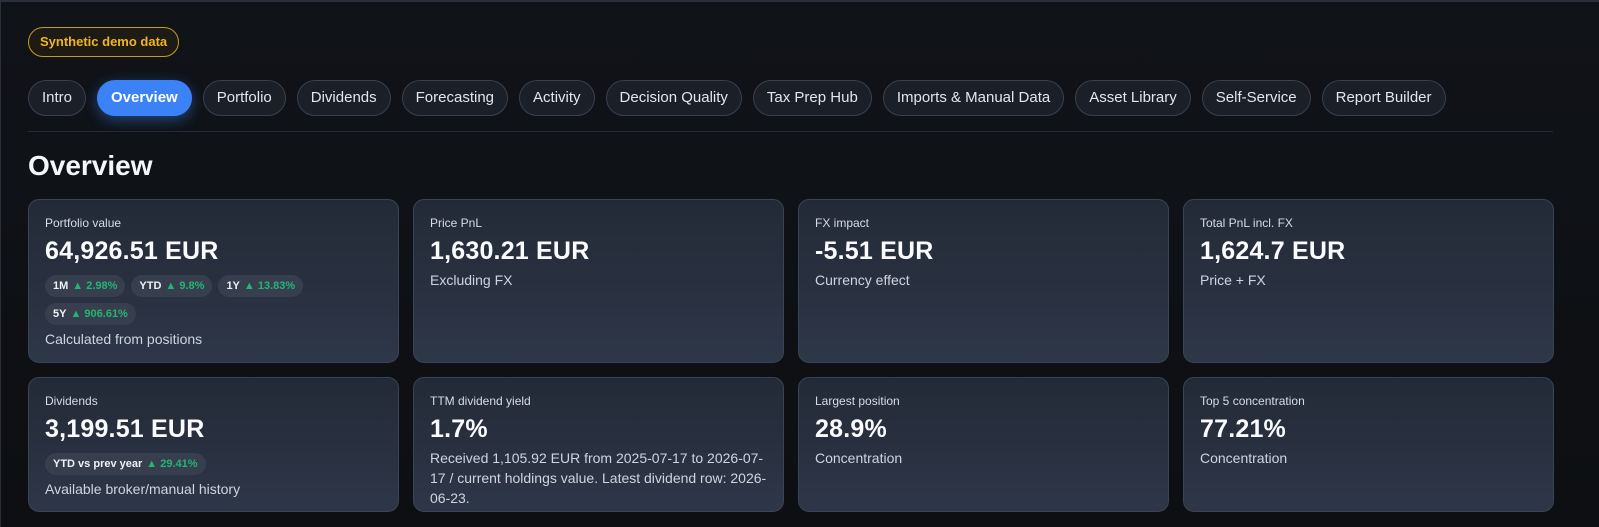 This screenshot has height=527, width=1599. I want to click on perf-pill-ytd: YTD ▲ 9.8%, so click(172, 286).